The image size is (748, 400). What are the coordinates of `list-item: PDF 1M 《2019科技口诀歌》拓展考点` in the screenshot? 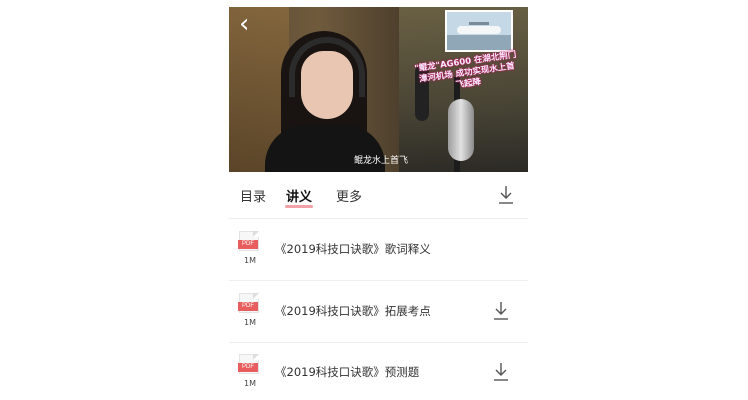 It's located at (378, 312).